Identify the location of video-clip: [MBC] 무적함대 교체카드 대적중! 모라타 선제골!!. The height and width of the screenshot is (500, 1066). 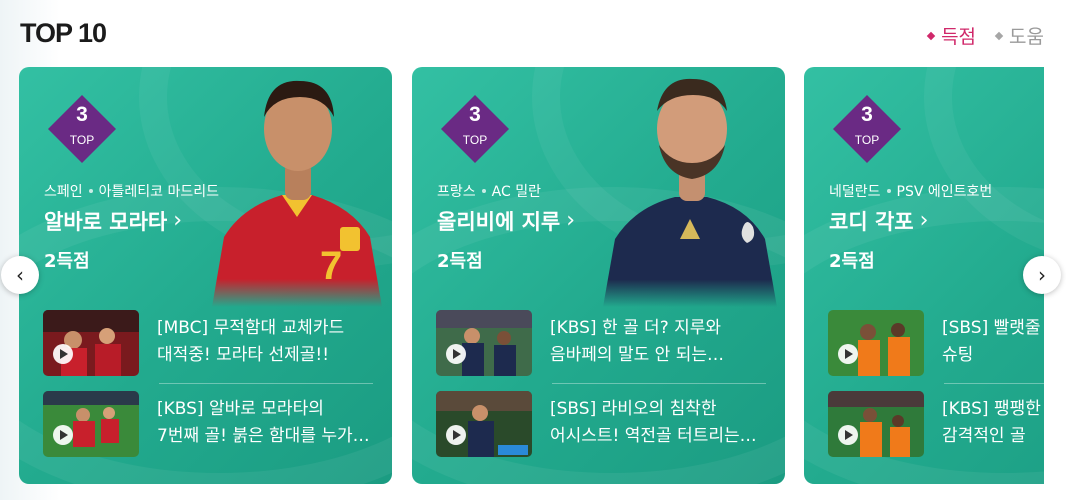
(213, 343).